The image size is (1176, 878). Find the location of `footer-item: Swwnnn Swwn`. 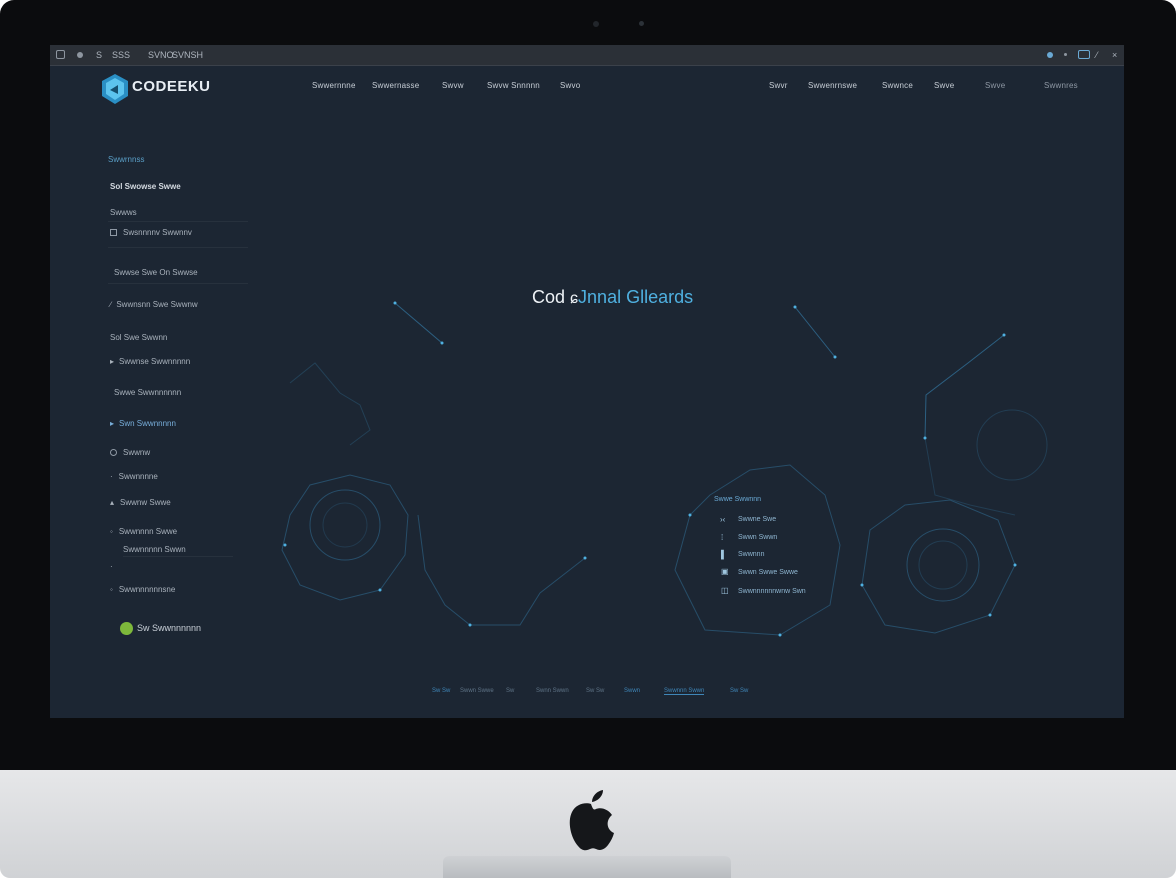

footer-item: Swwnnn Swwn is located at coordinates (684, 691).